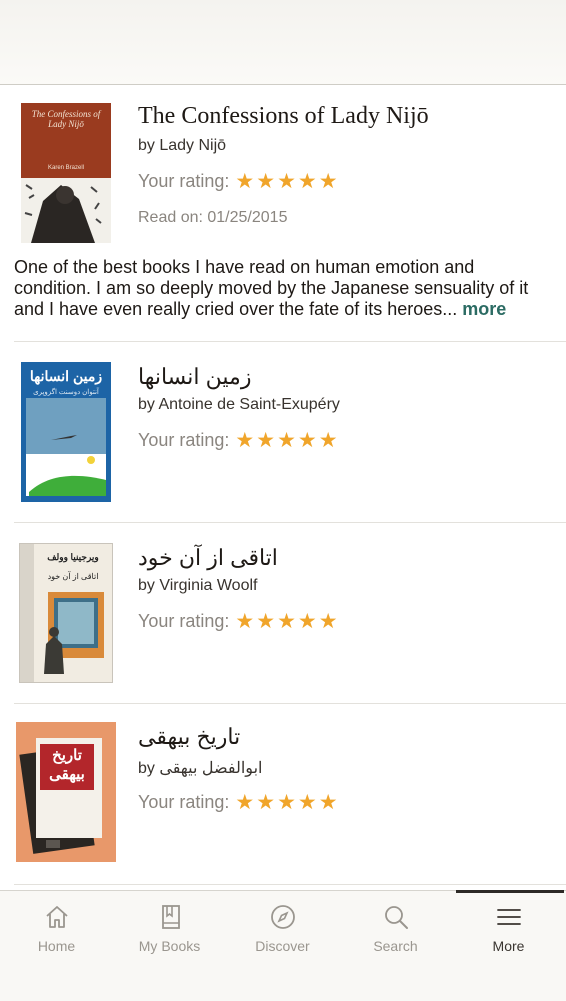 The image size is (566, 1001). Describe the element at coordinates (283, 42) in the screenshot. I see `top-navigation-bar` at that location.